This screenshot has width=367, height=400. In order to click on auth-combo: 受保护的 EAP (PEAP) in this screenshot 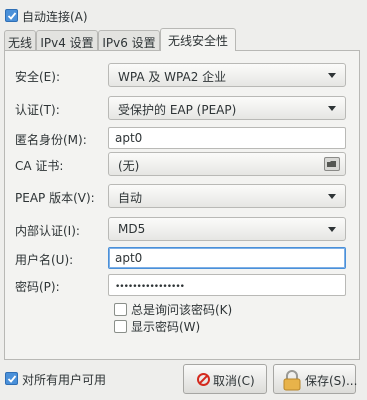, I will do `click(227, 108)`.